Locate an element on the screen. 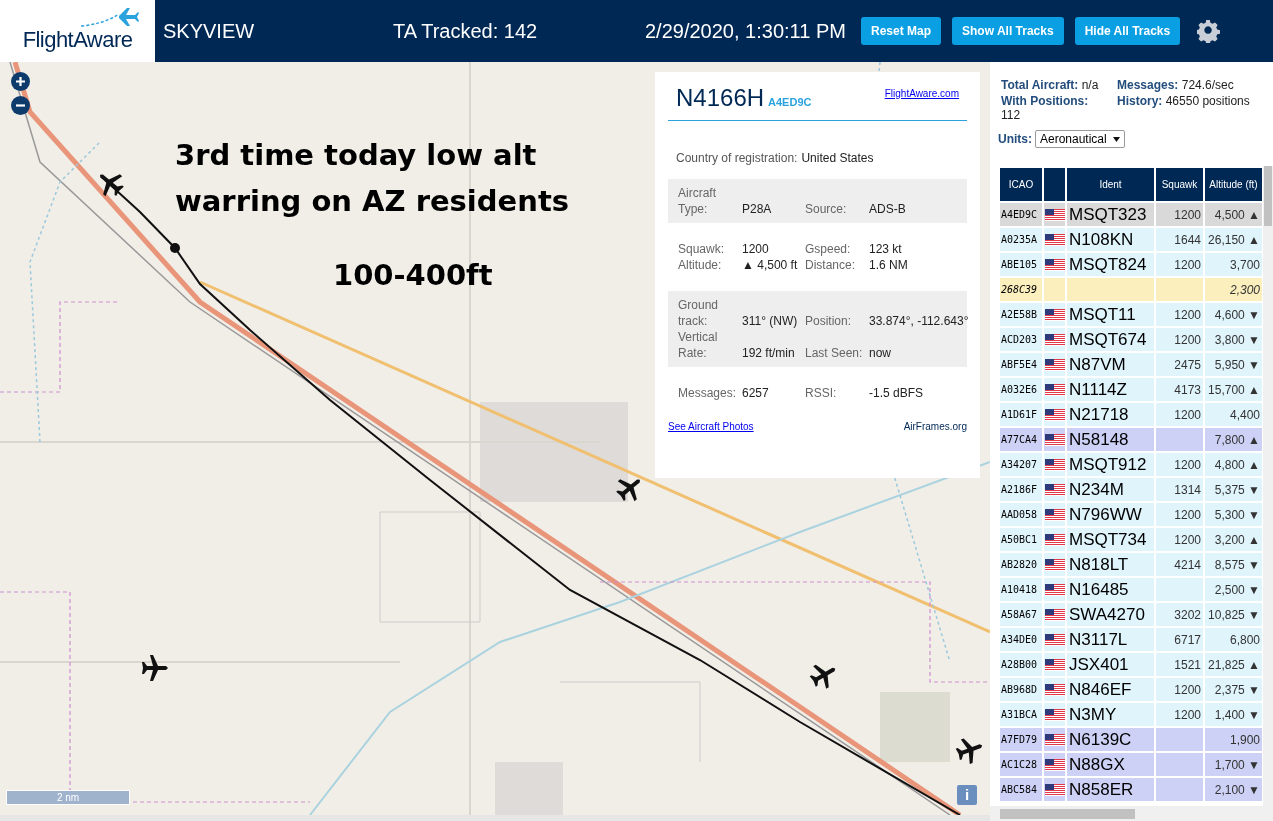 This screenshot has height=821, width=1273. column-header: Squawk is located at coordinates (1179, 184).